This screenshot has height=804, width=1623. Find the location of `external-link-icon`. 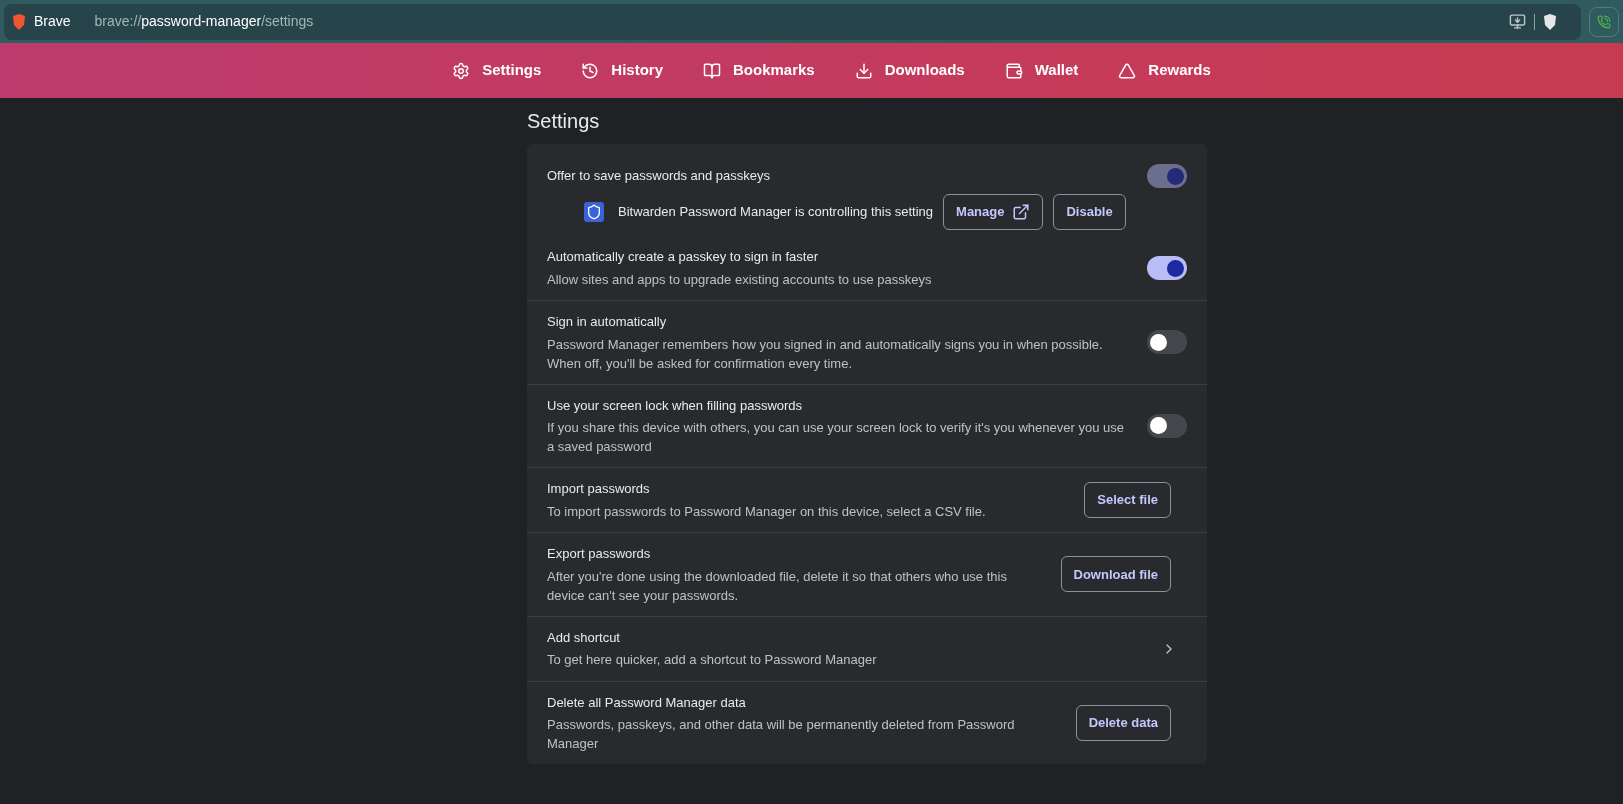

external-link-icon is located at coordinates (1021, 212).